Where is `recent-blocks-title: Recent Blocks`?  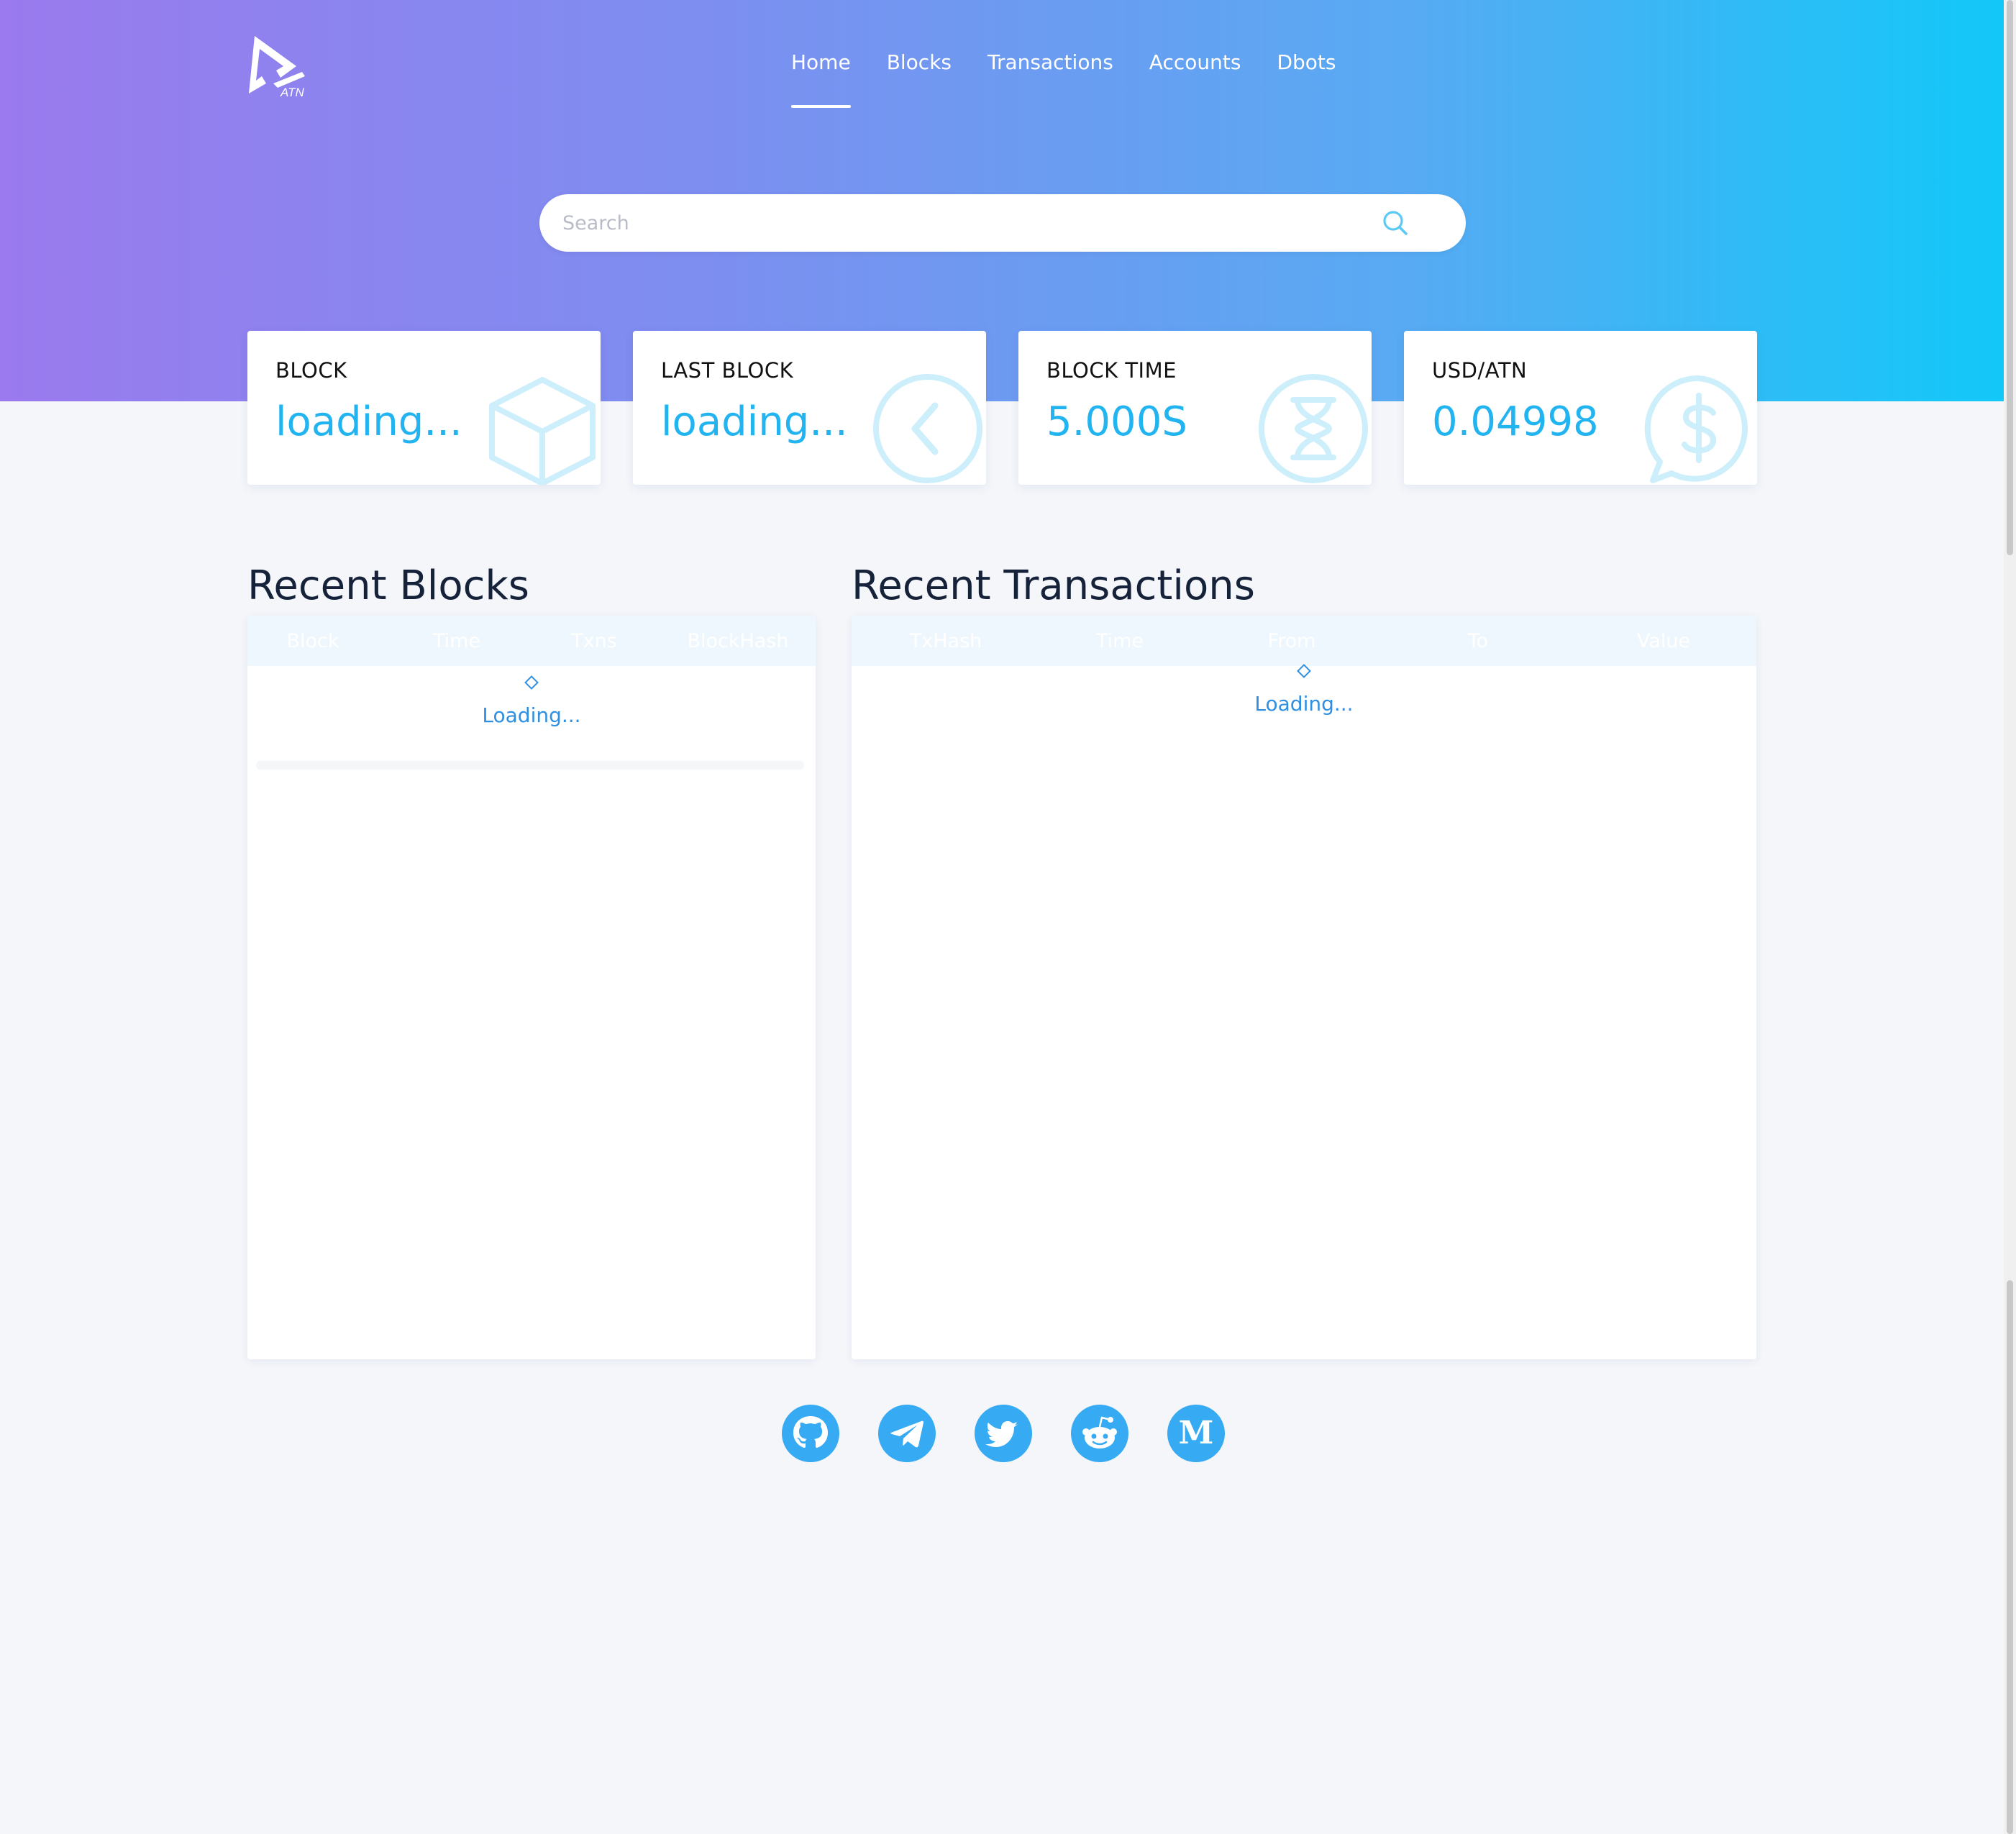
recent-blocks-title: Recent Blocks is located at coordinates (388, 586).